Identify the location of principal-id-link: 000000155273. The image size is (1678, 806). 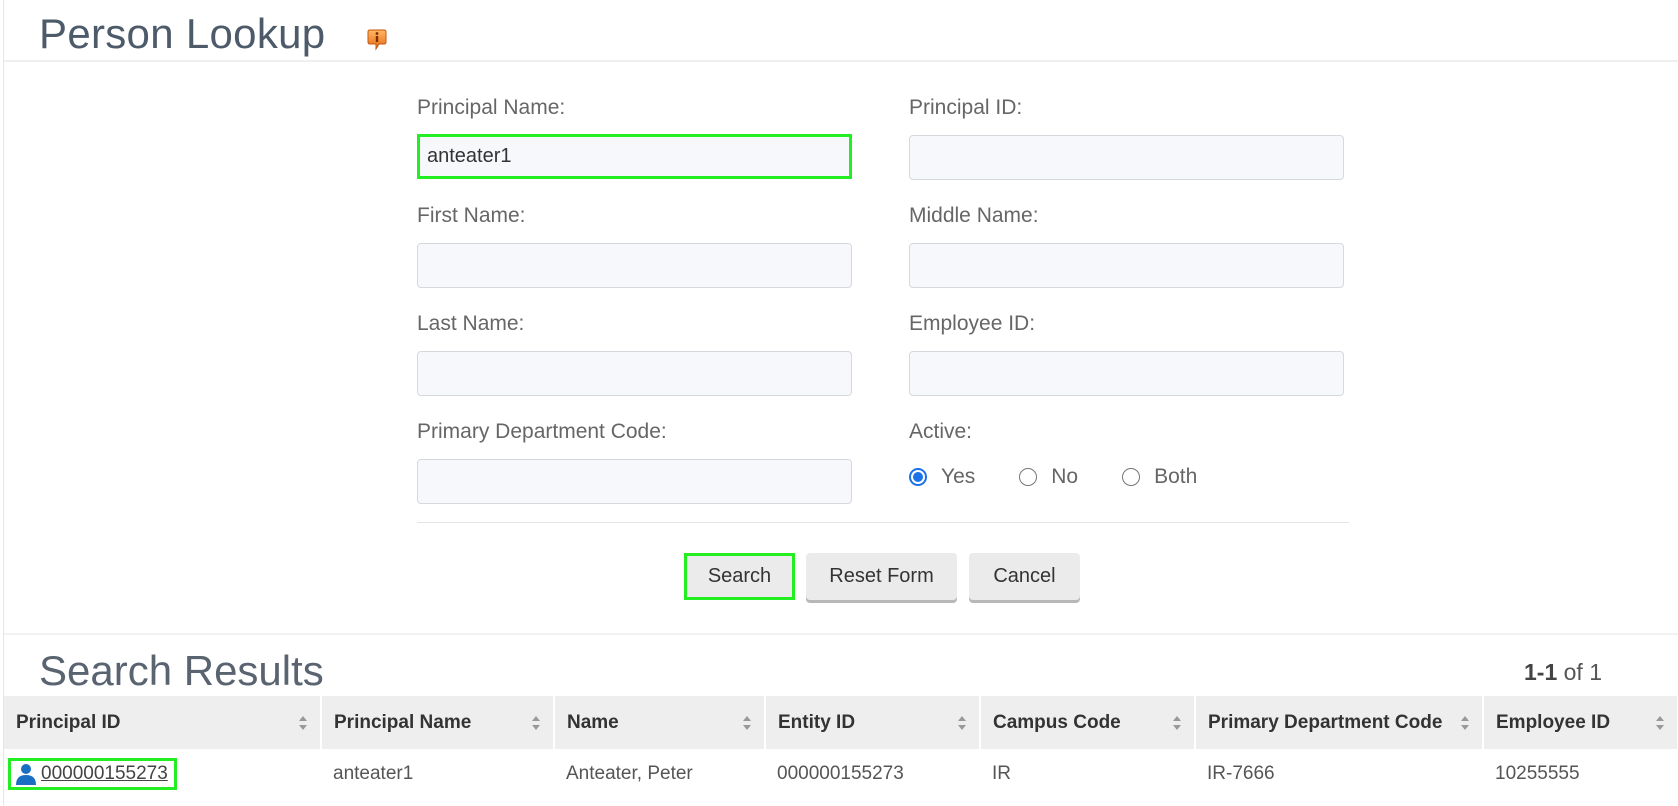
(92, 773).